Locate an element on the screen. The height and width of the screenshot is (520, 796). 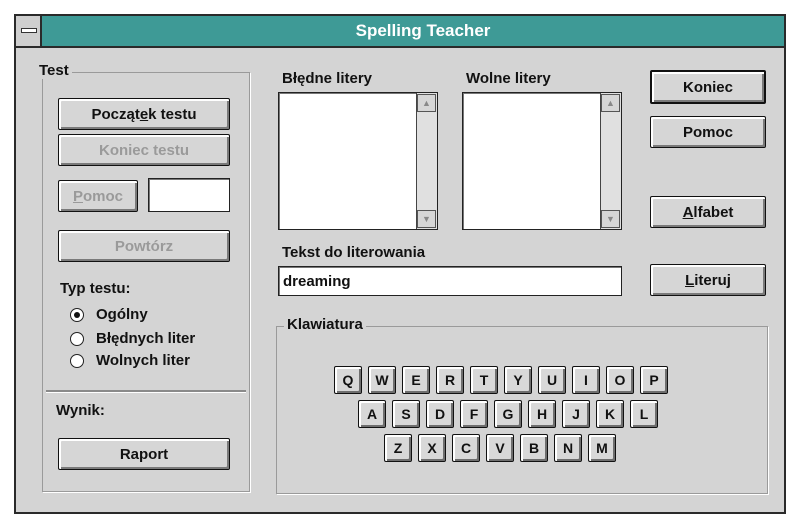
system-menu-icon is located at coordinates (29, 30).